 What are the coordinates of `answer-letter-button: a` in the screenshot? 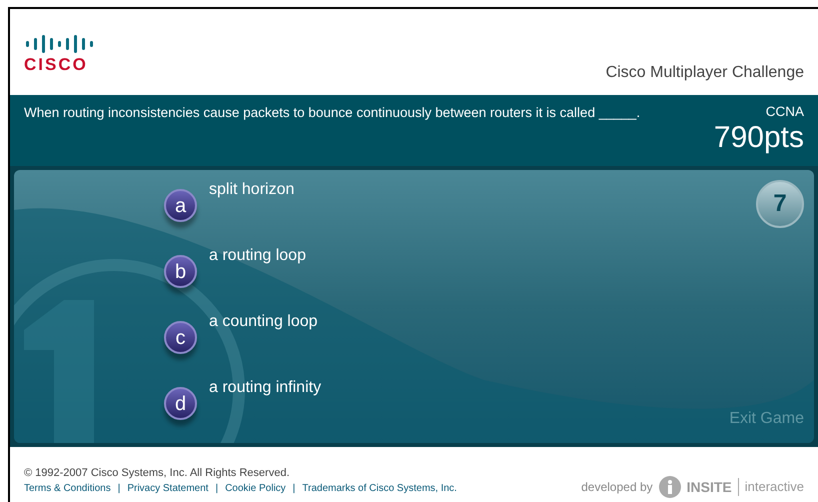 It's located at (180, 205).